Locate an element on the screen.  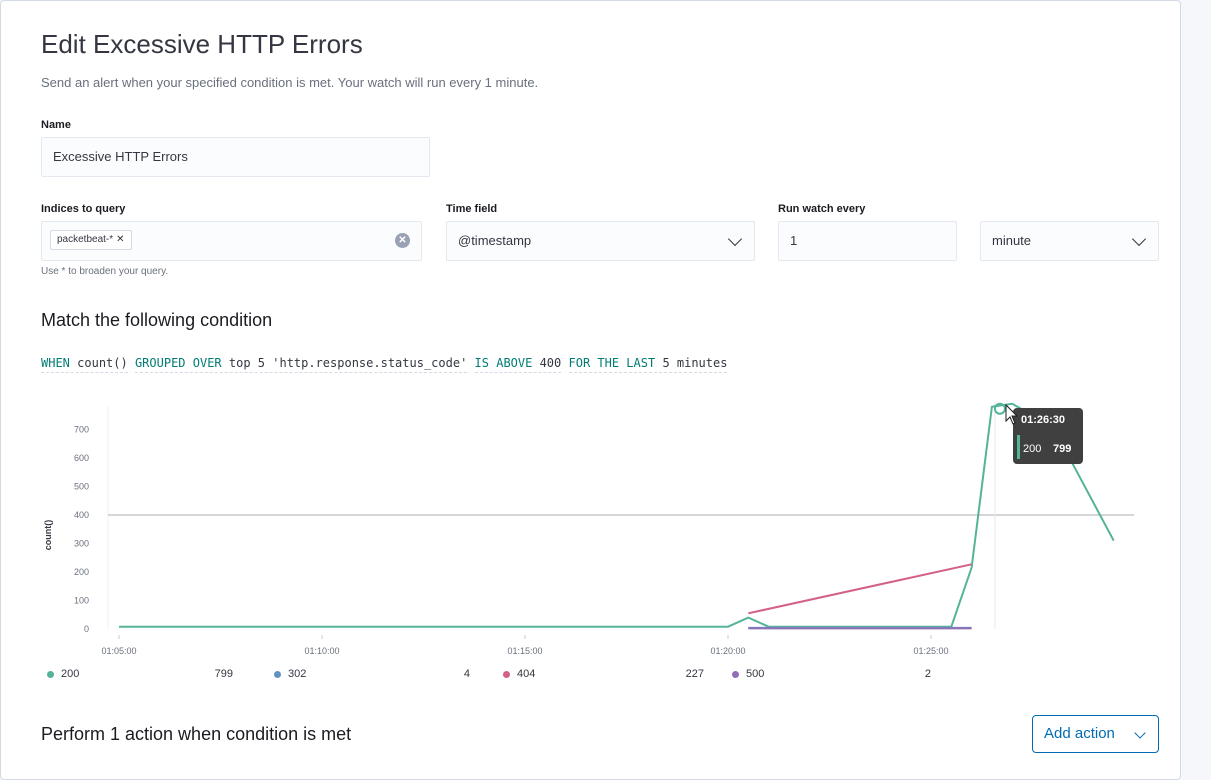
remove-chip-icon: ✕ is located at coordinates (120, 239).